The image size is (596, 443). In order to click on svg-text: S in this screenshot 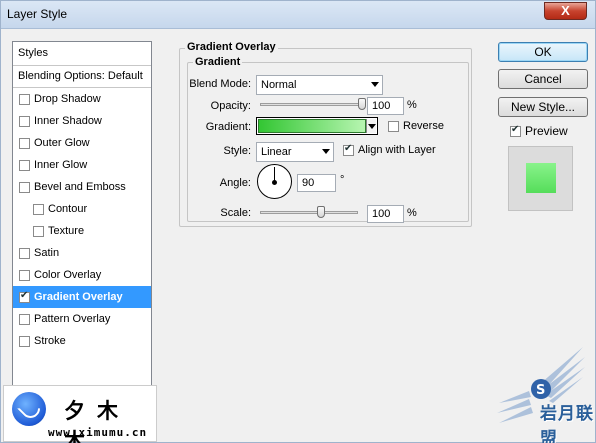, I will do `click(540, 390)`.